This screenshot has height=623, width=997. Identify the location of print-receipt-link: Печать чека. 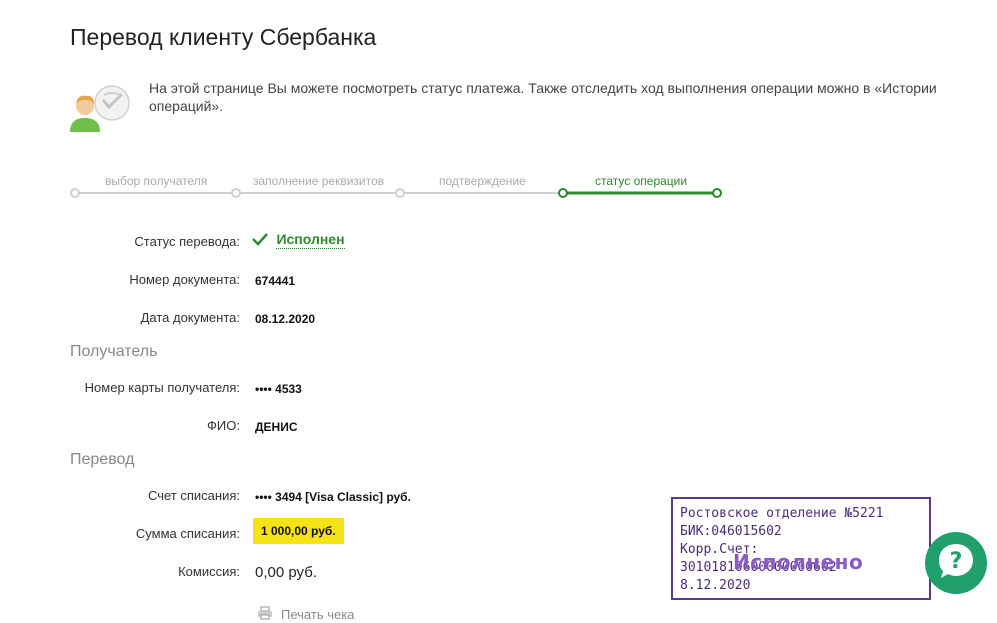
(305, 614).